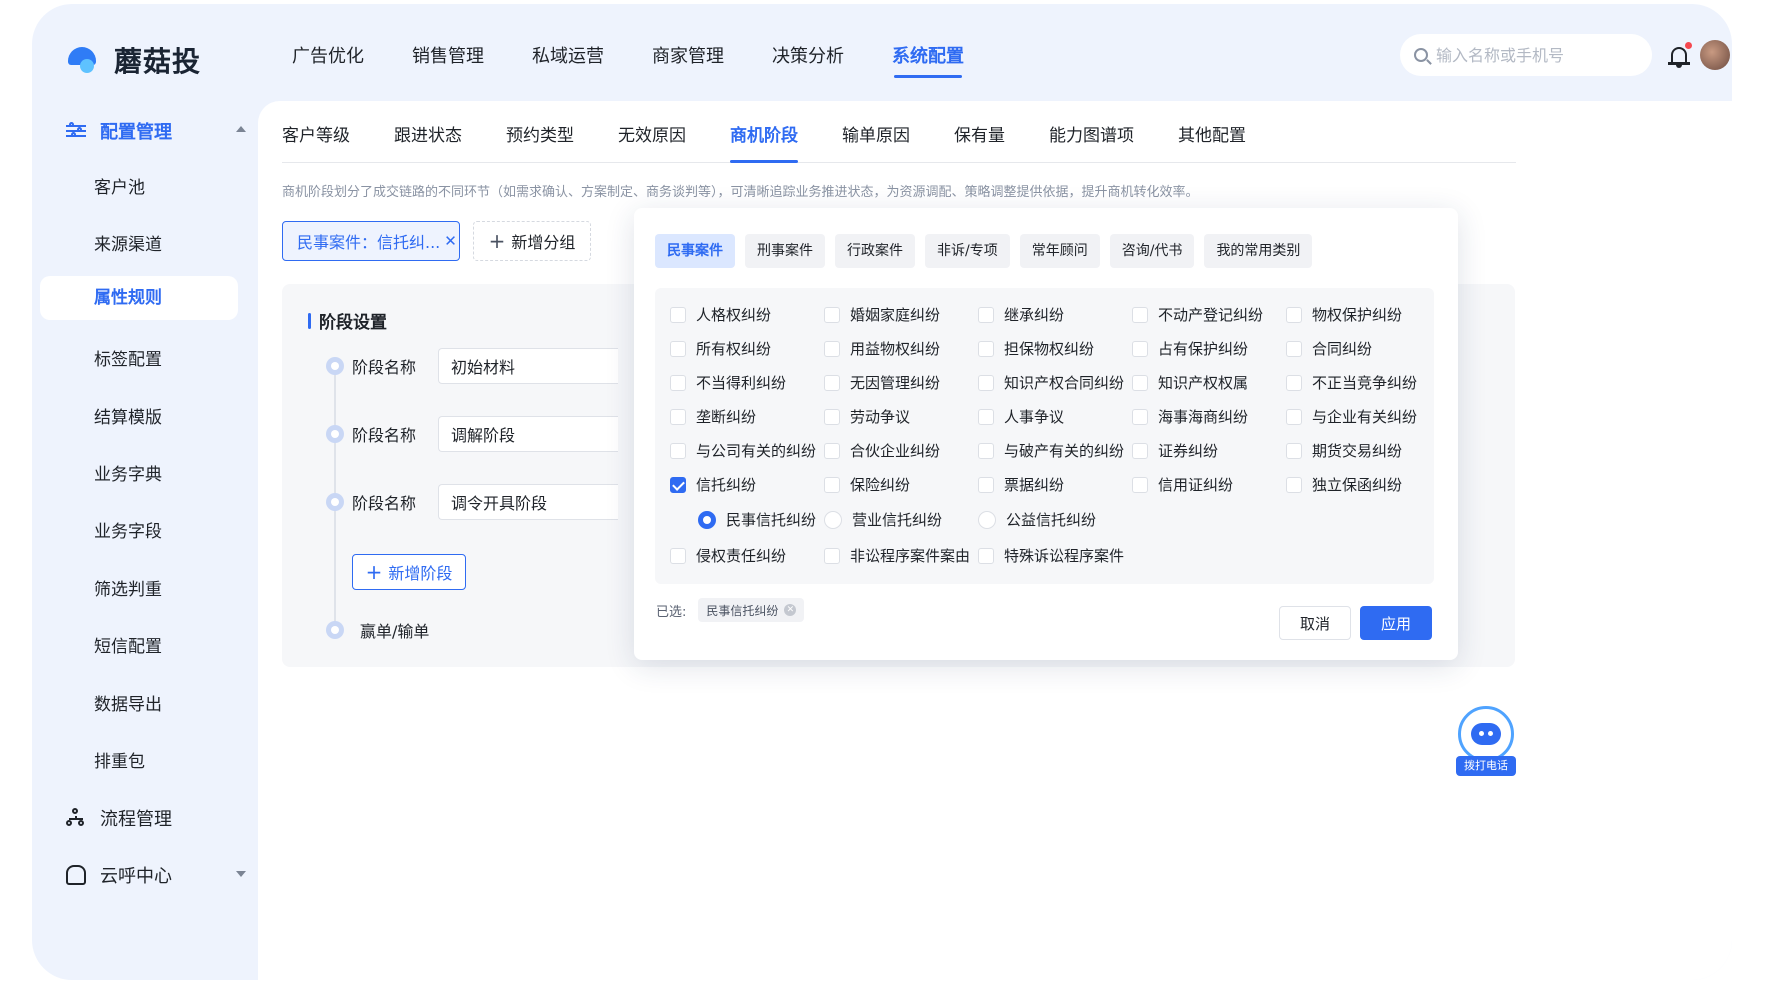 The width and height of the screenshot is (1766, 1007). Describe the element at coordinates (979, 131) in the screenshot. I see `tab-item: 保有量` at that location.